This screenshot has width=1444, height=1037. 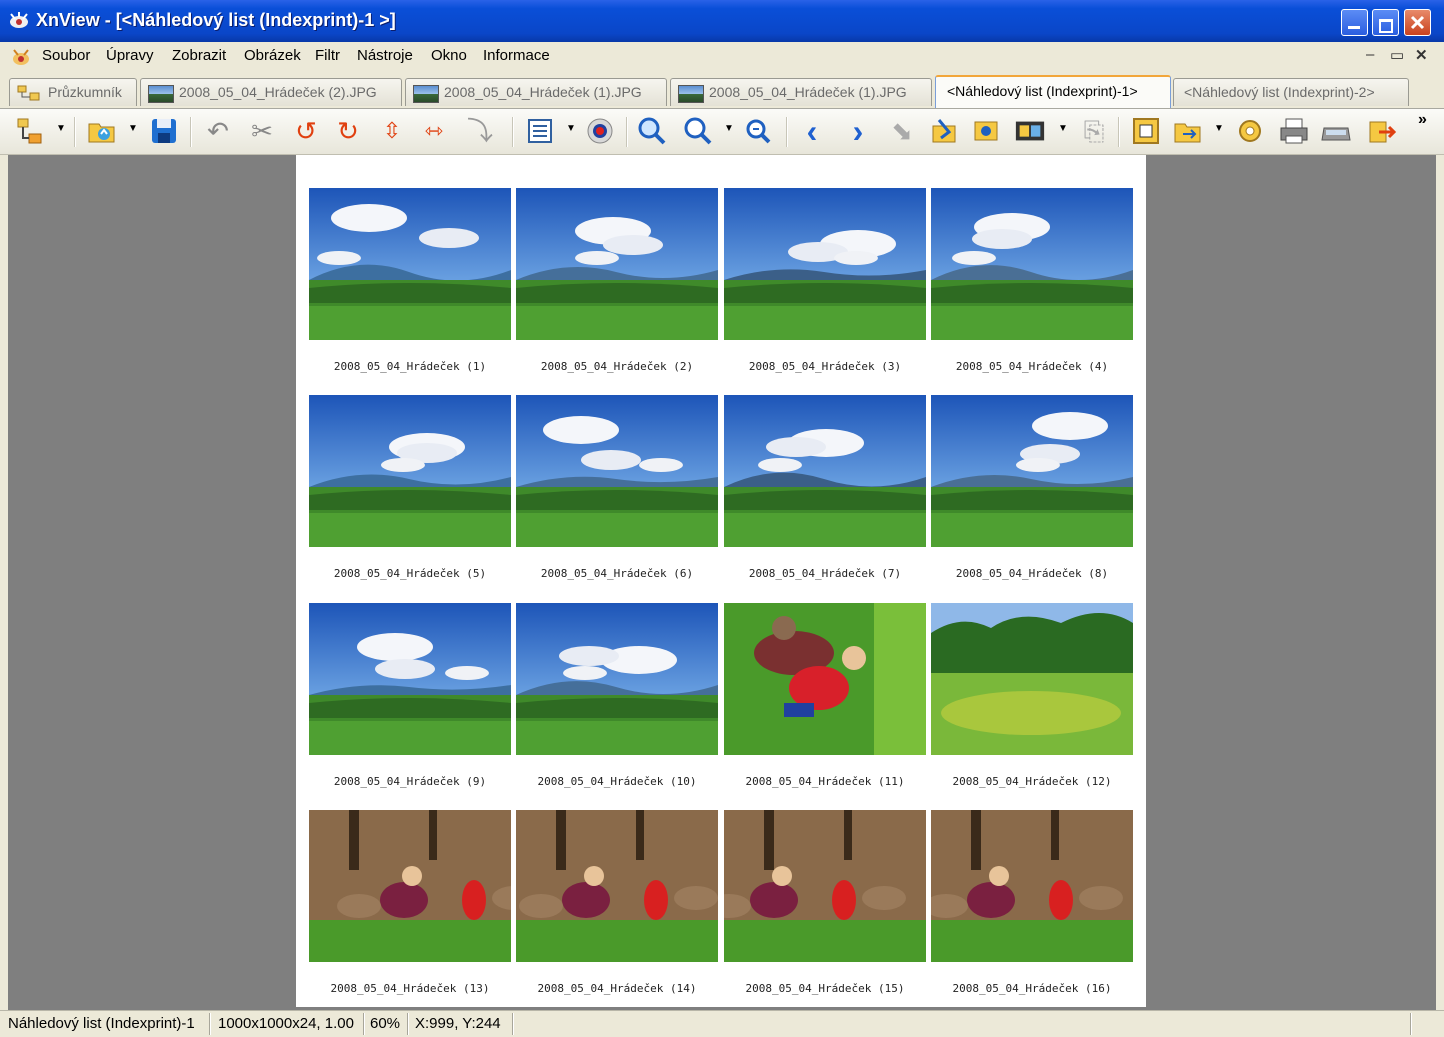 What do you see at coordinates (1094, 131) in the screenshot?
I see `paste-icon: ⎘` at bounding box center [1094, 131].